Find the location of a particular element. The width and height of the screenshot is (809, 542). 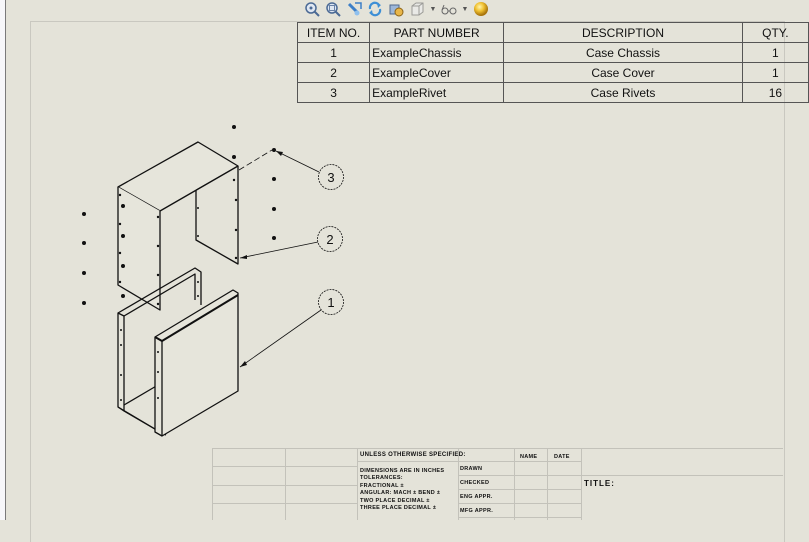

balloon-3-label: 3 is located at coordinates (330, 177).